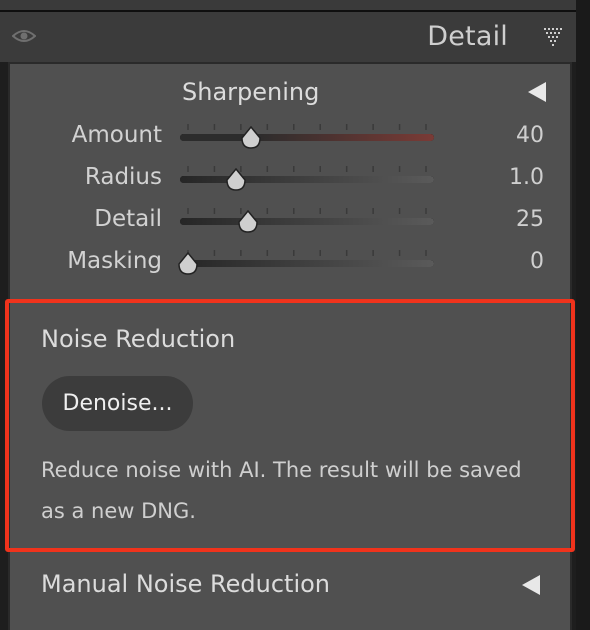 This screenshot has width=590, height=630. What do you see at coordinates (307, 211) in the screenshot?
I see `detail-slider-ticks` at bounding box center [307, 211].